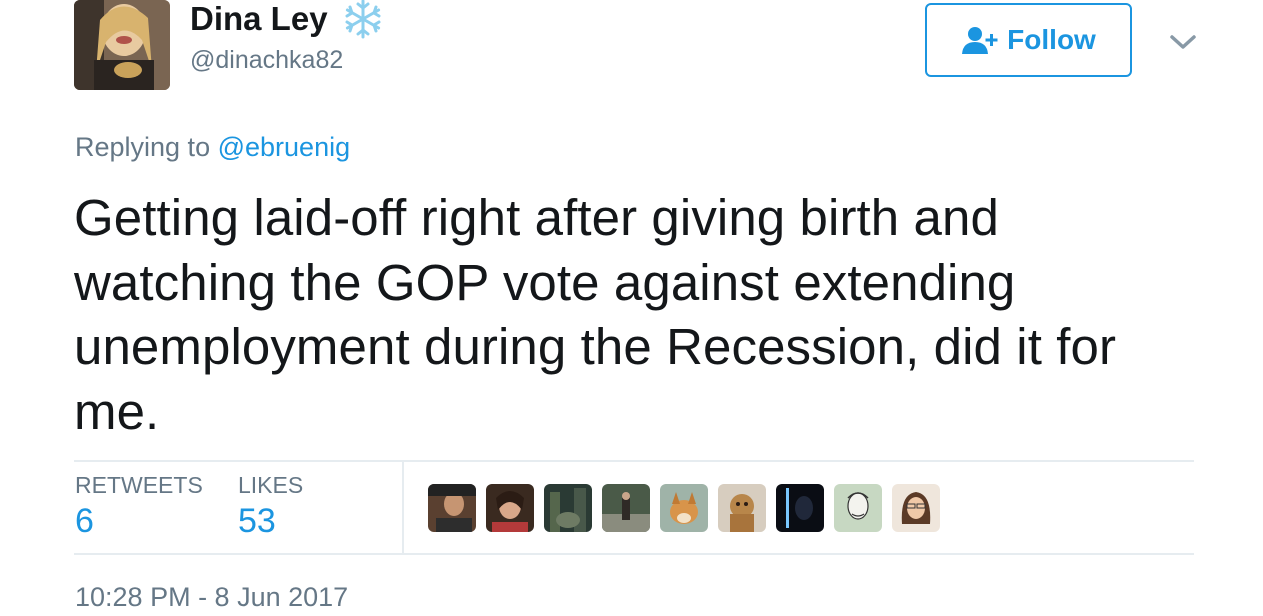 The width and height of the screenshot is (1263, 616). Describe the element at coordinates (266, 60) in the screenshot. I see `user-handle: @dinachka82` at that location.